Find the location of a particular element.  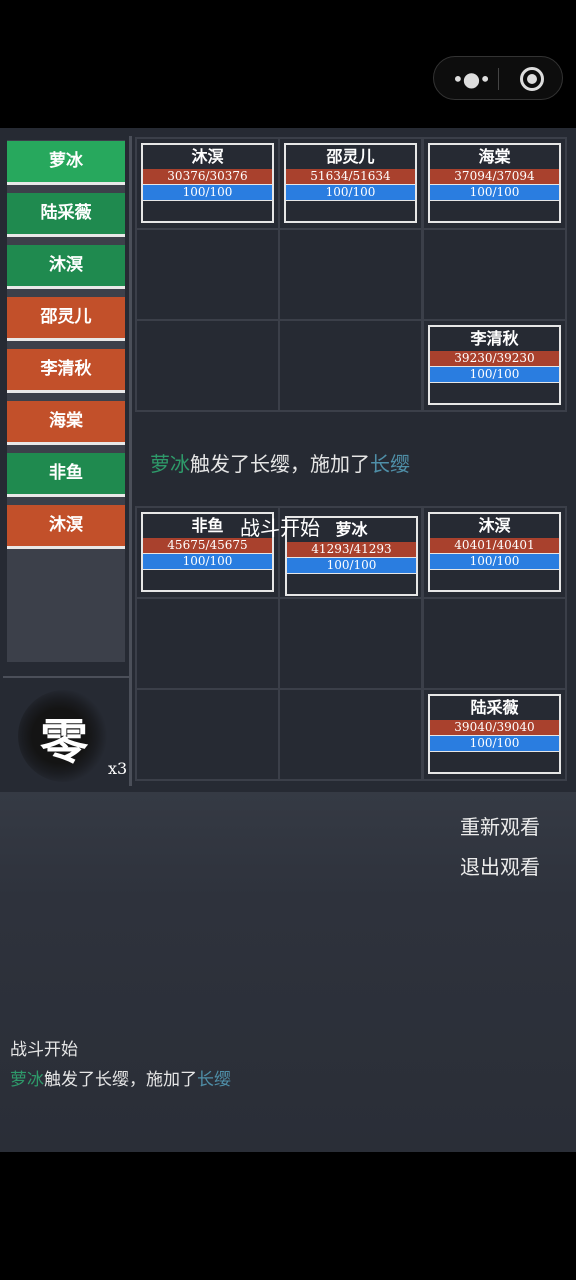

more-dots-icon: •●• is located at coordinates (471, 79).